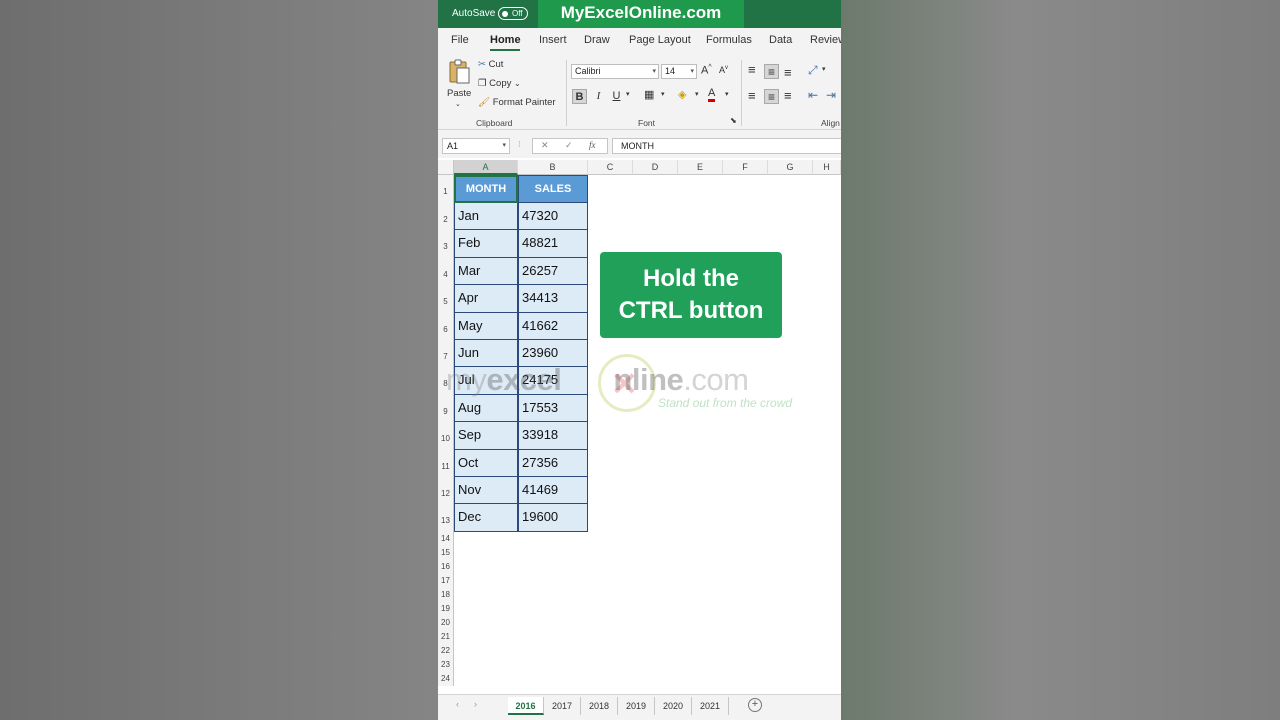  Describe the element at coordinates (446, 408) in the screenshot. I see `row-header: 9` at that location.